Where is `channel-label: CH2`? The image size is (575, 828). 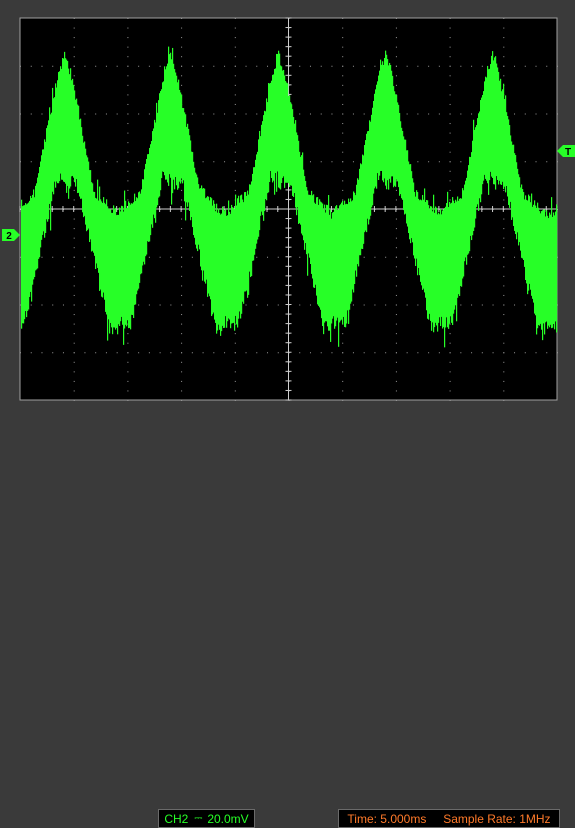 channel-label: CH2 is located at coordinates (176, 818).